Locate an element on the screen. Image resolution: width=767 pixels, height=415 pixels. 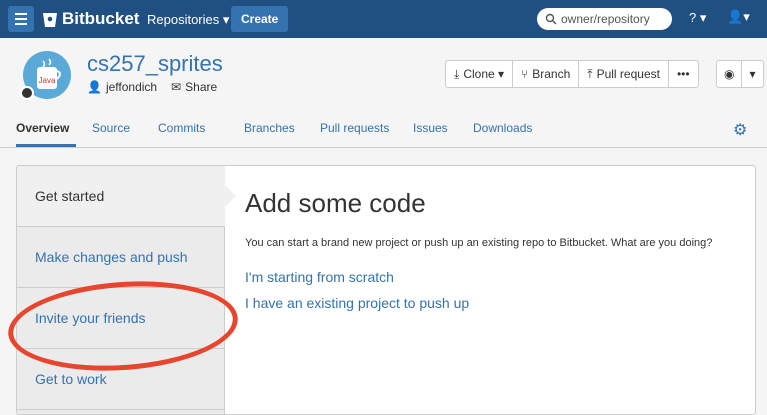
tab-issues: Issues is located at coordinates (430, 128).